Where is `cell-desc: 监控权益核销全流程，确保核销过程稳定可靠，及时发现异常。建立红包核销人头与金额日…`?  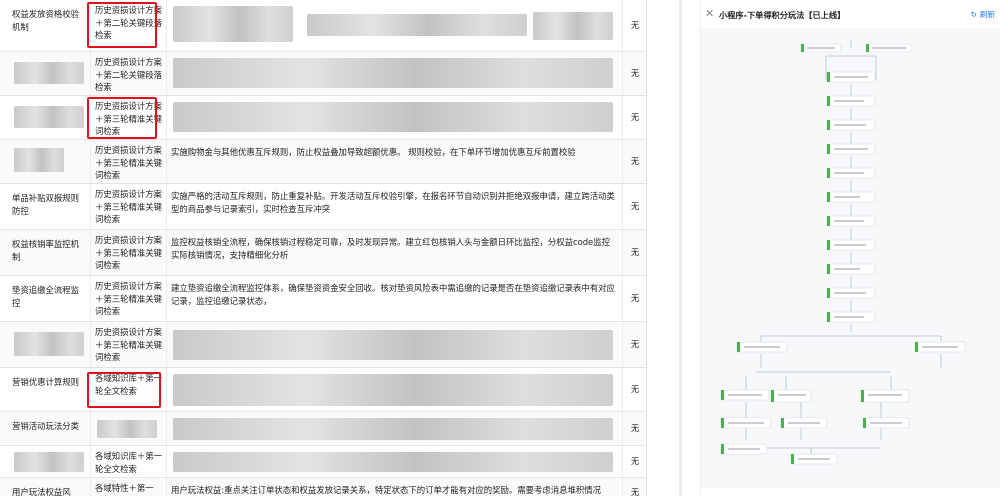 cell-desc: 监控权益核销全流程，确保核销过程稳定可靠，及时发现异常。建立红包核销人头与金额日… is located at coordinates (394, 252).